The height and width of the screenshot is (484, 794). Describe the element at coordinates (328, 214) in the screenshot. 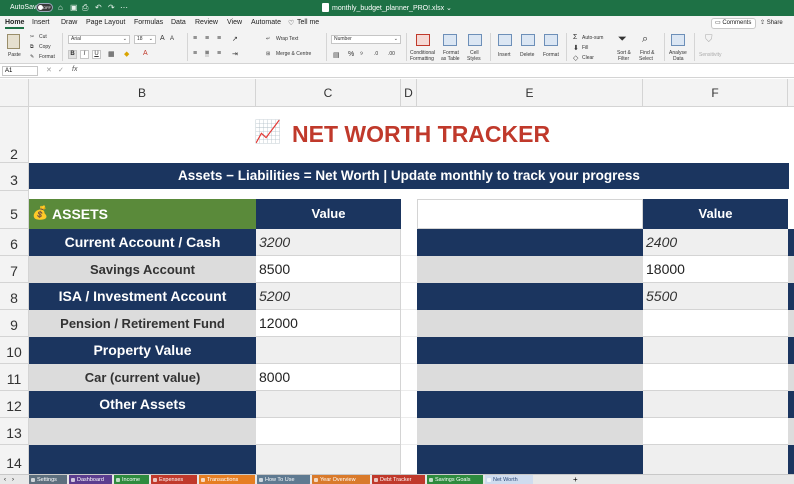

I see `value-header: Value` at that location.